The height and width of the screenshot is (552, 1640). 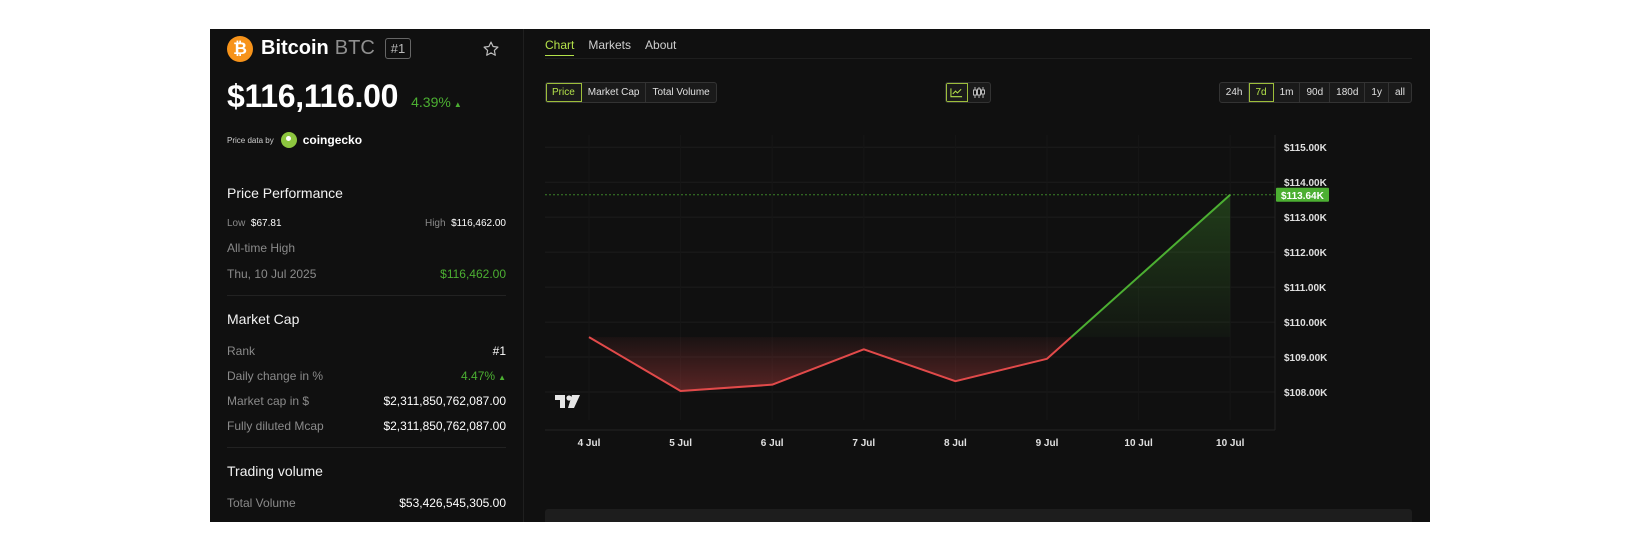 What do you see at coordinates (478, 223) in the screenshot?
I see `high-value: $116,462.00` at bounding box center [478, 223].